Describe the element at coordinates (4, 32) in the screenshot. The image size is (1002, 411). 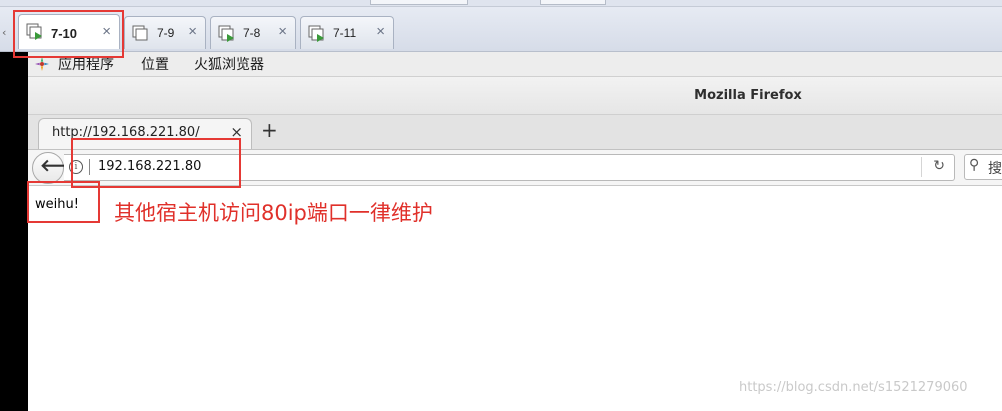
I see `tab-scroll-left-icon: ‹` at that location.